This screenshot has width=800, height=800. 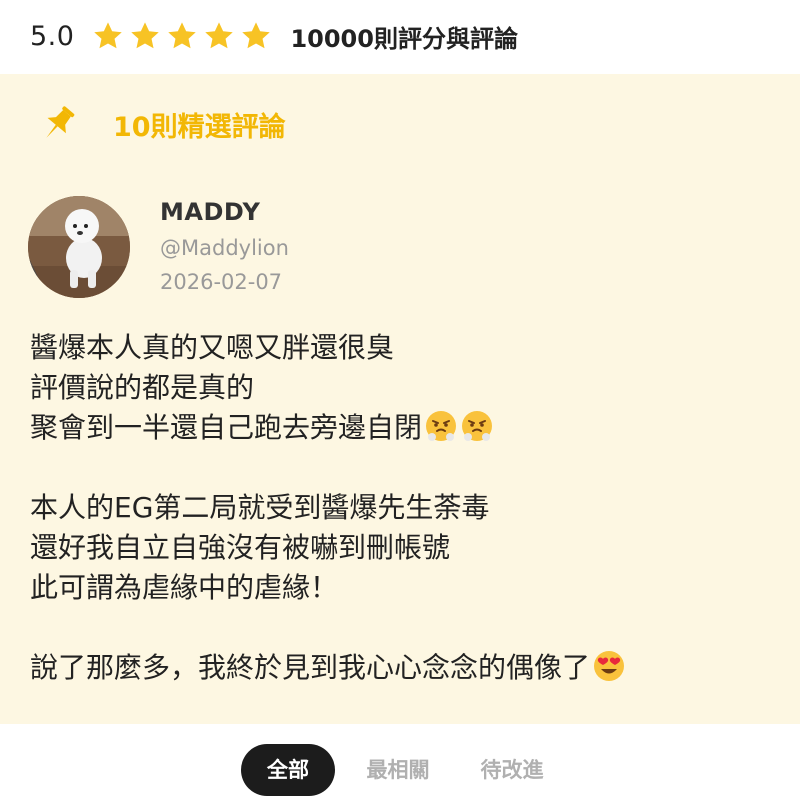 What do you see at coordinates (288, 770) in the screenshot?
I see `tab-all: 全部` at bounding box center [288, 770].